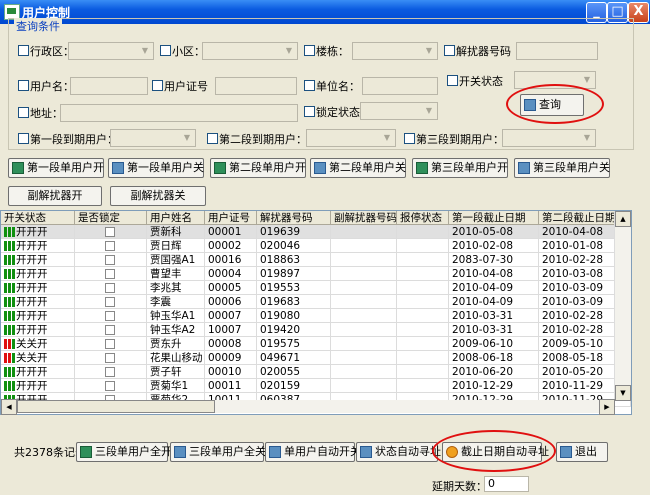  What do you see at coordinates (607, 407) in the screenshot?
I see `scroll-right-icon: ▶` at bounding box center [607, 407].